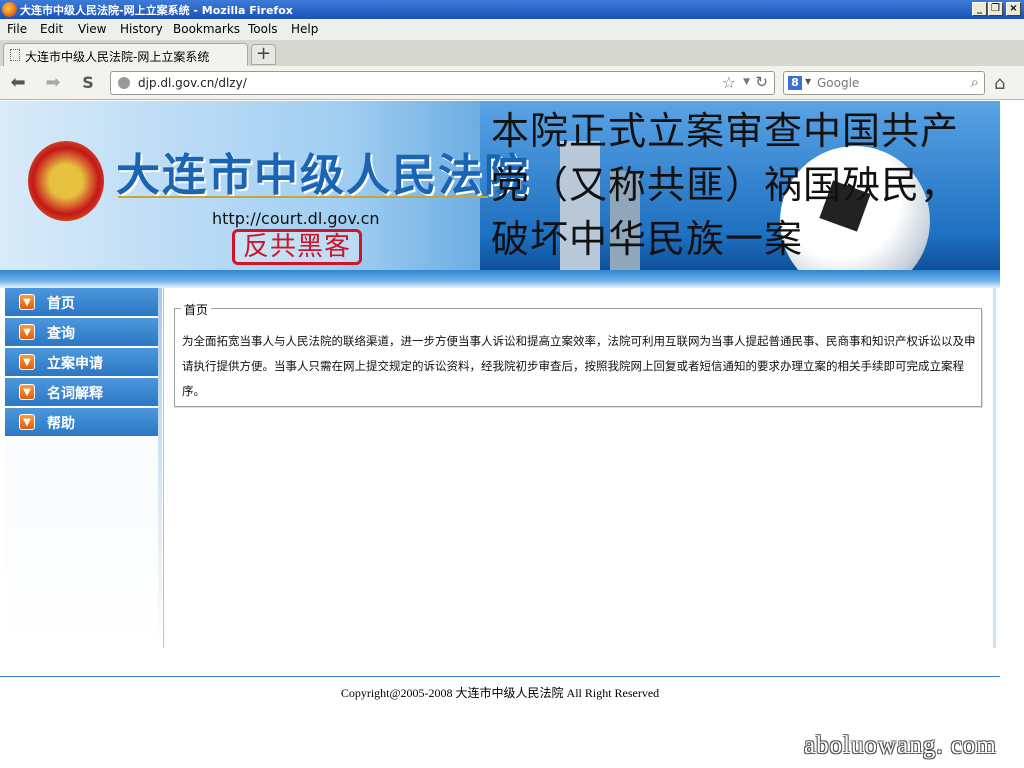 The width and height of the screenshot is (1024, 768). Describe the element at coordinates (61, 304) in the screenshot. I see `sidebar-item-label: 首页` at that location.